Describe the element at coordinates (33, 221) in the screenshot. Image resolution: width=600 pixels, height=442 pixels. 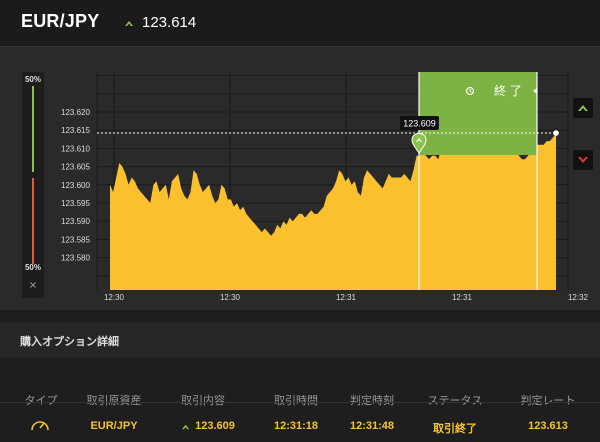
I see `gauge-down-bar` at that location.